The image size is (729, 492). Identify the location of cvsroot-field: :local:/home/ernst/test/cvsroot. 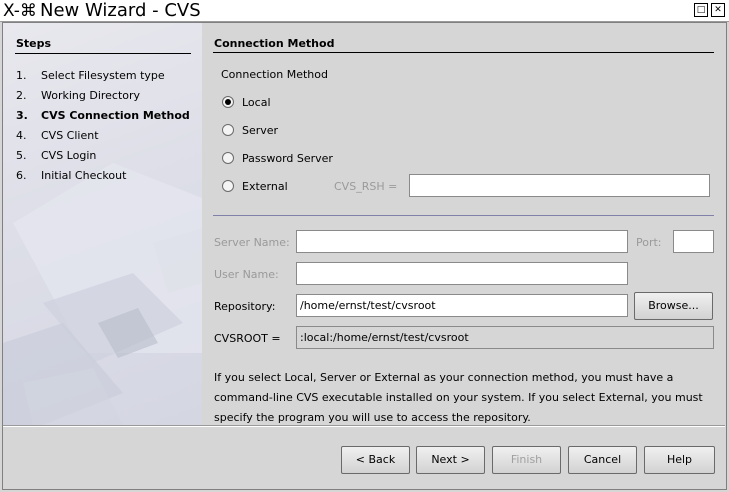
(505, 337).